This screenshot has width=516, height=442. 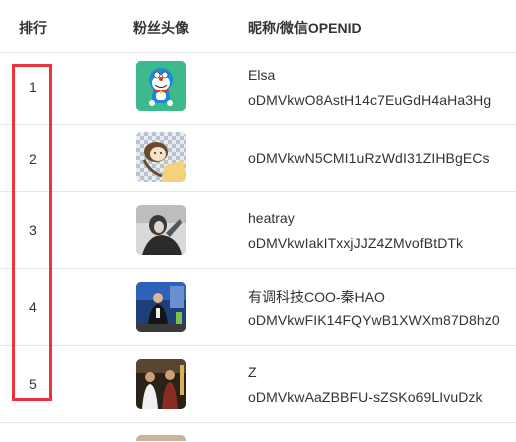 What do you see at coordinates (161, 230) in the screenshot?
I see `bw-photo-avatar` at bounding box center [161, 230].